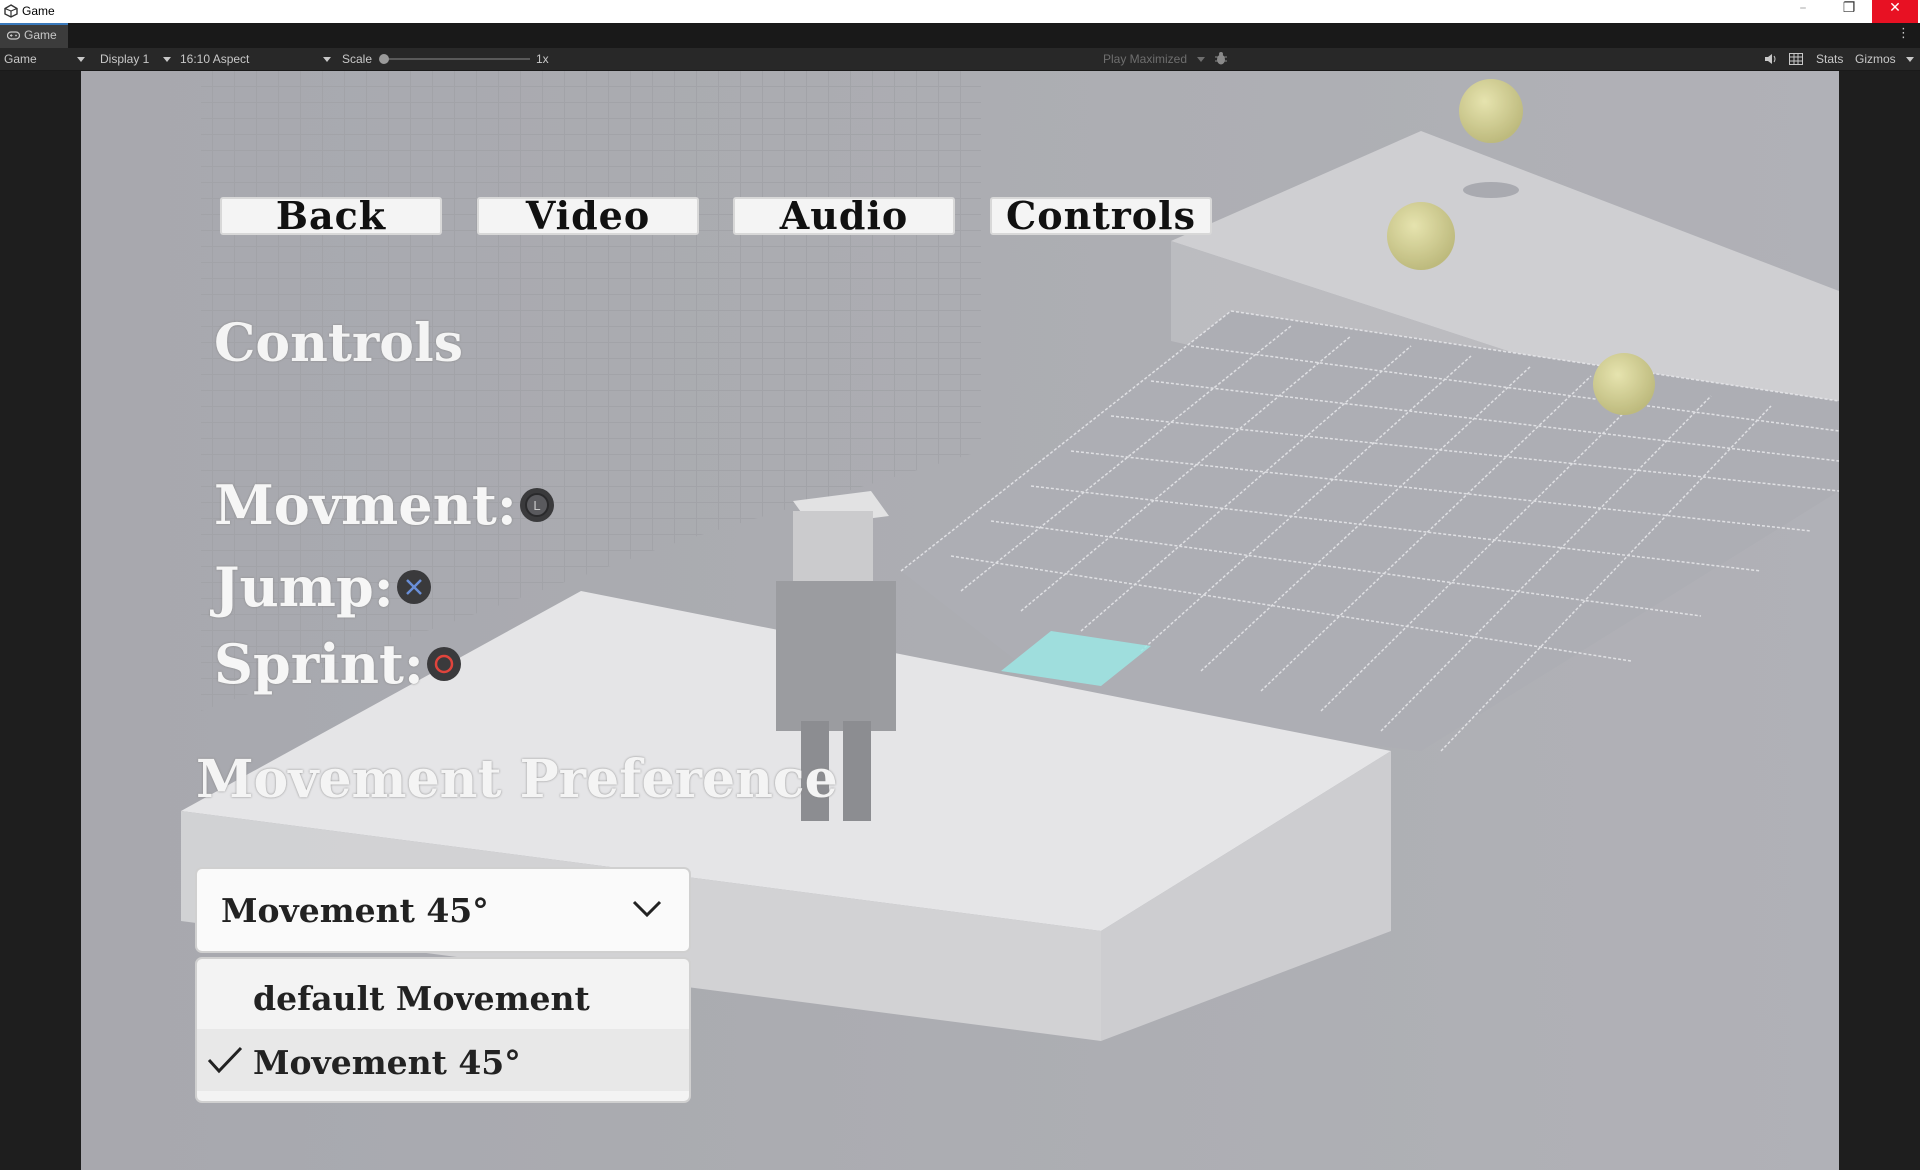  Describe the element at coordinates (844, 216) in the screenshot. I see `audio-button: Audio` at that location.